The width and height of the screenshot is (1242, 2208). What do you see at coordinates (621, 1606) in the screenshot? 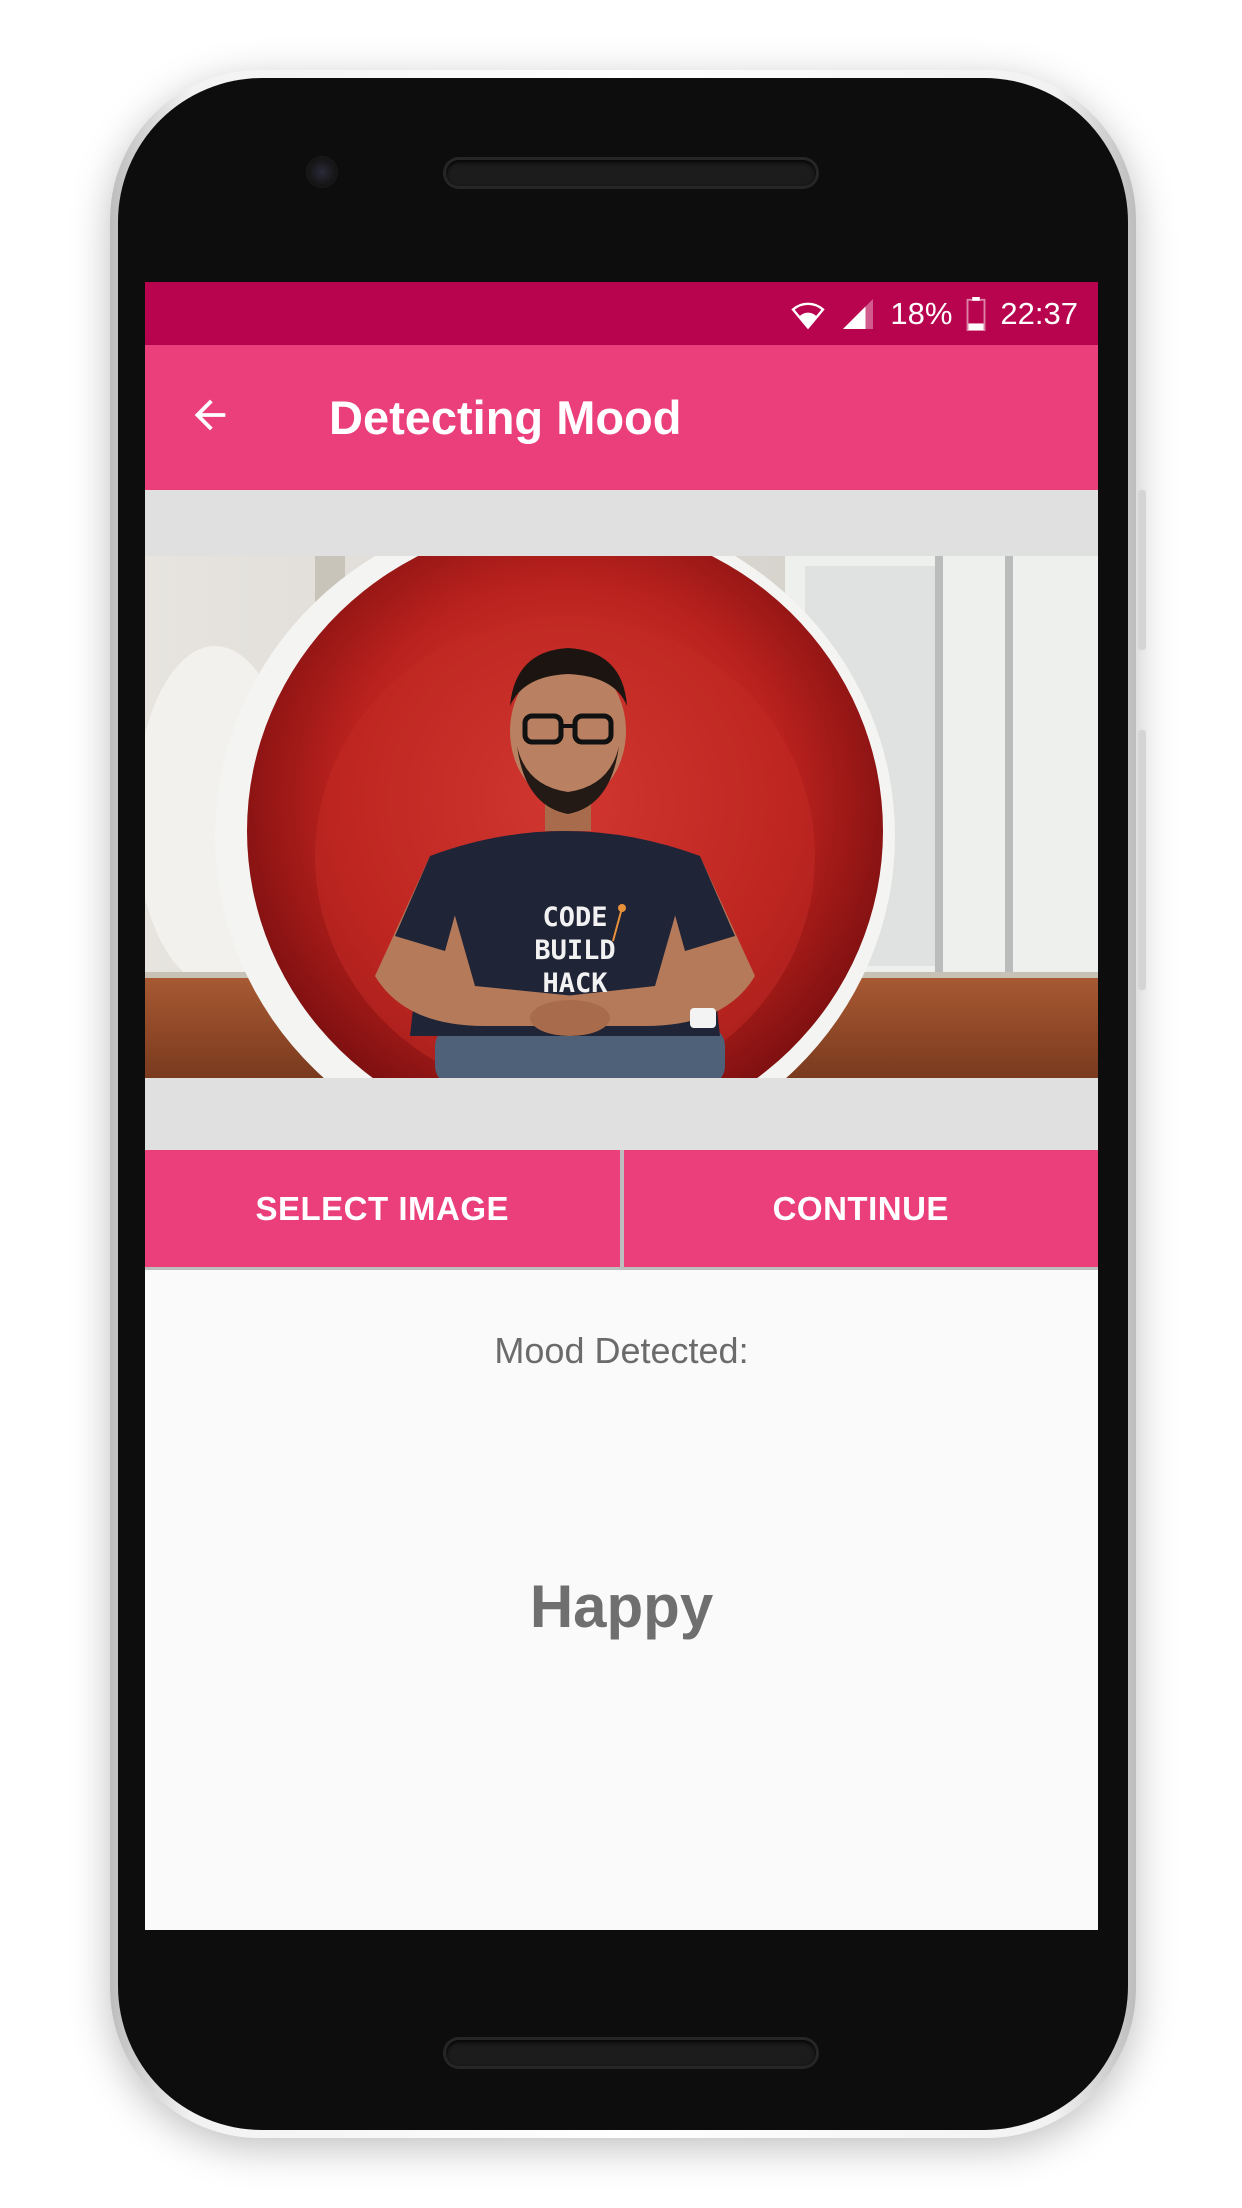
I see `mood-value: Happy` at bounding box center [621, 1606].